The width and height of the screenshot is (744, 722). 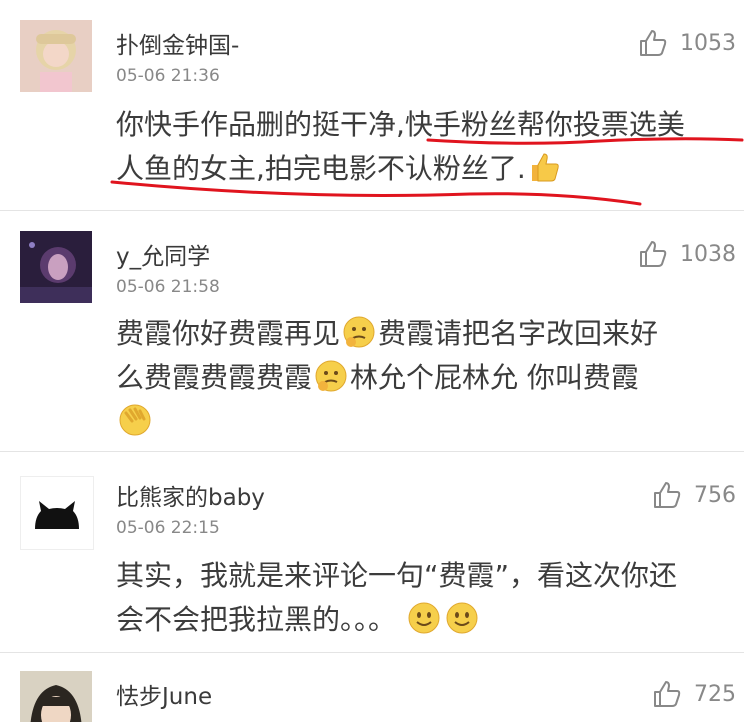 What do you see at coordinates (400, 124) in the screenshot?
I see `comment-line: 你快手作品删的挺干净,快手粉丝帮你投票选美` at bounding box center [400, 124].